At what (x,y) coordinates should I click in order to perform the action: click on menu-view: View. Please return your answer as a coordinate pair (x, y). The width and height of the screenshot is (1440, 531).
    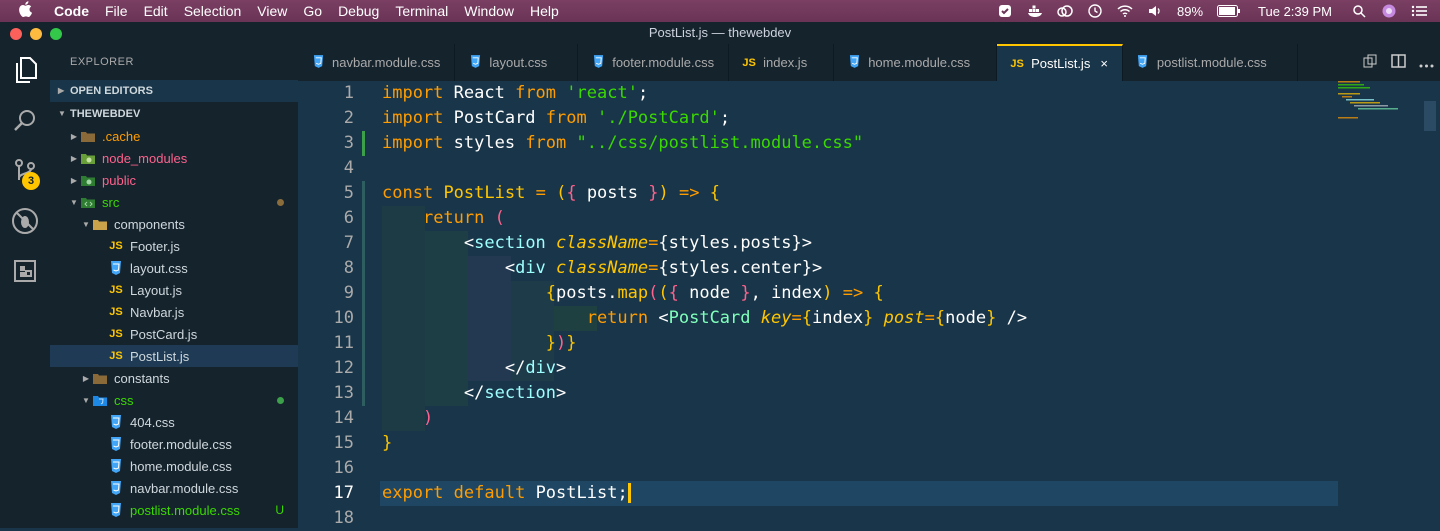
    Looking at the image, I should click on (272, 11).